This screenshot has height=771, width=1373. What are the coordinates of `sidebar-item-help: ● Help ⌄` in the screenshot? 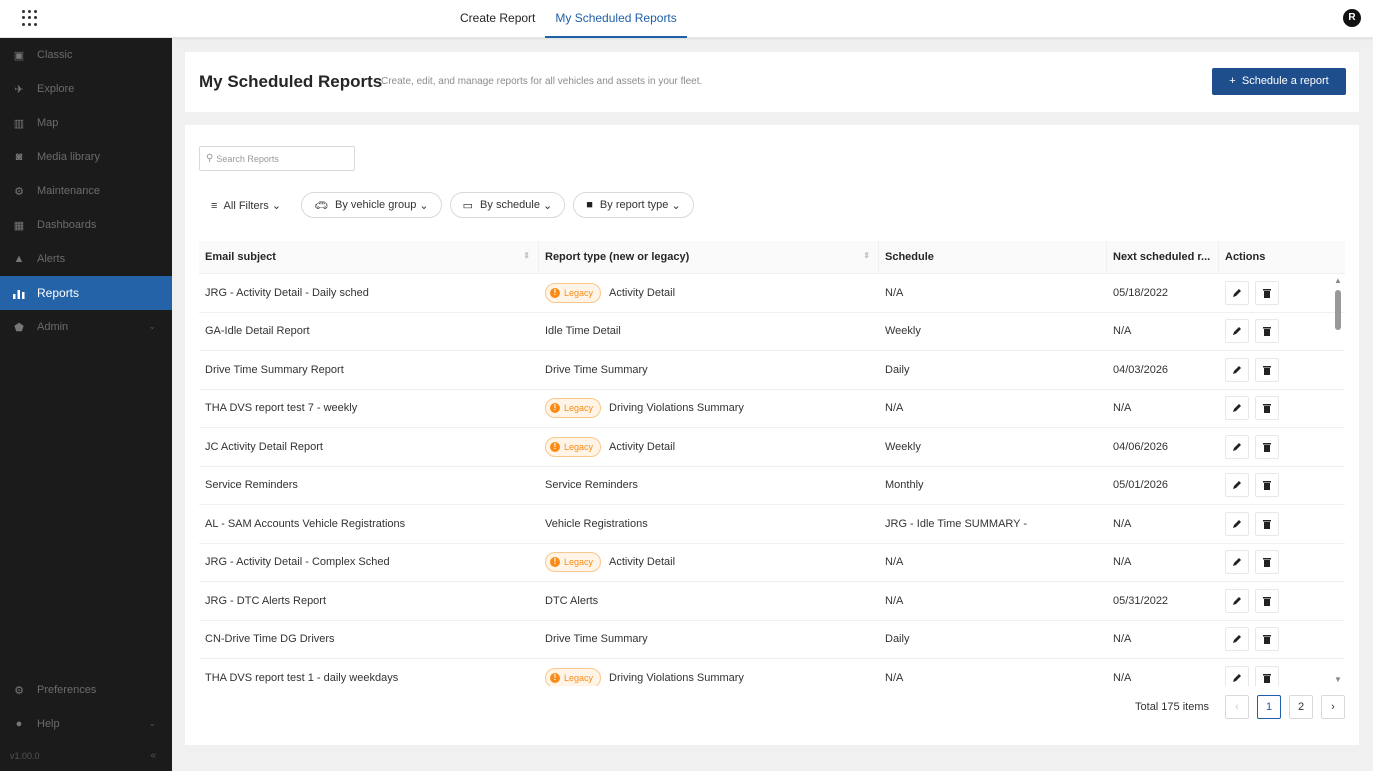 It's located at (86, 724).